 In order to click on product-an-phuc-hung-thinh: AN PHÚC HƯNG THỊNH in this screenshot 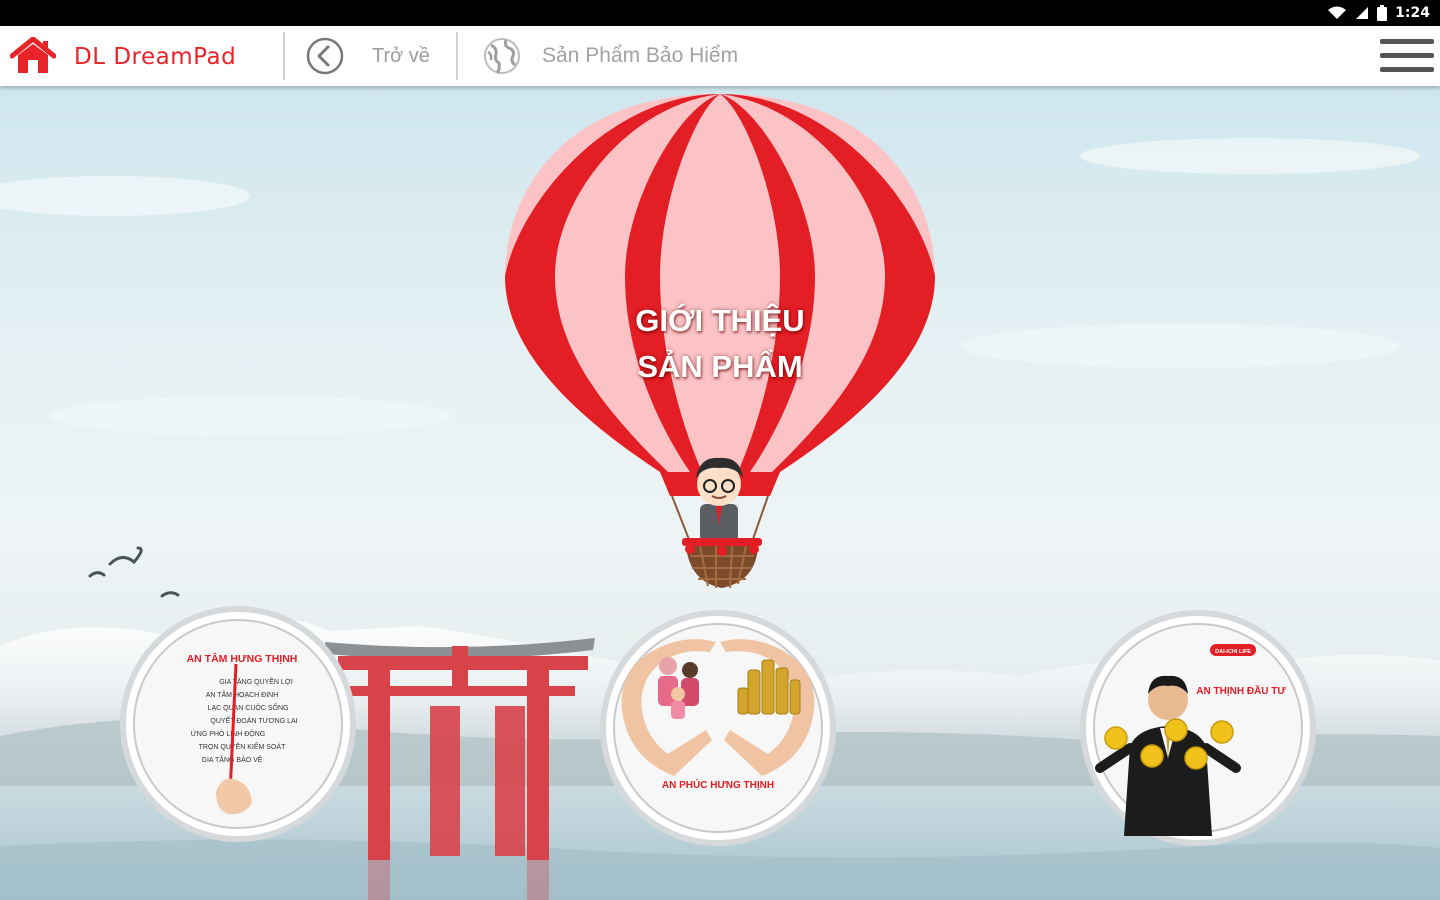, I will do `click(718, 728)`.